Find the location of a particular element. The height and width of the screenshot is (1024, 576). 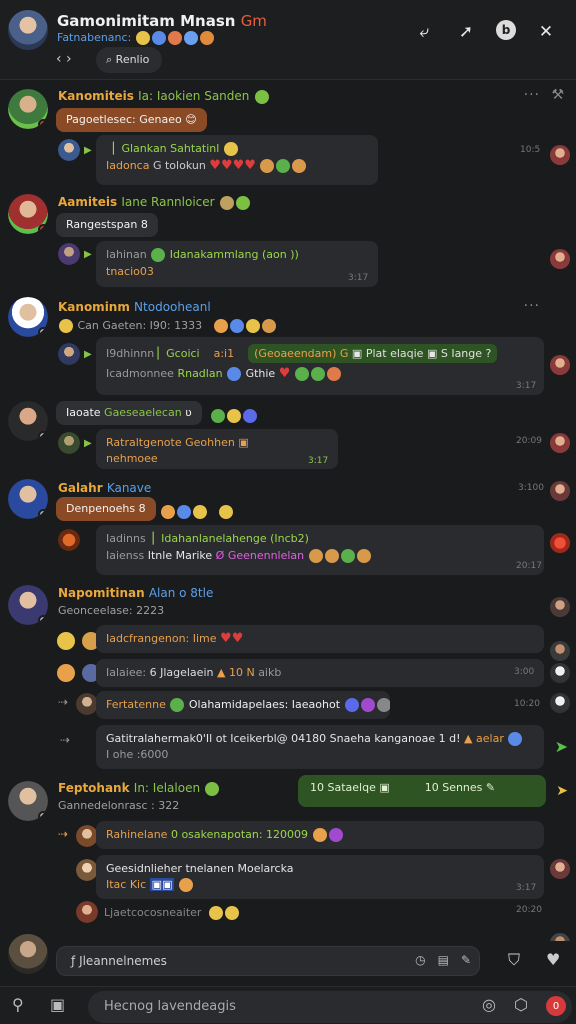

shield-icon: ⛉ is located at coordinates (514, 960).